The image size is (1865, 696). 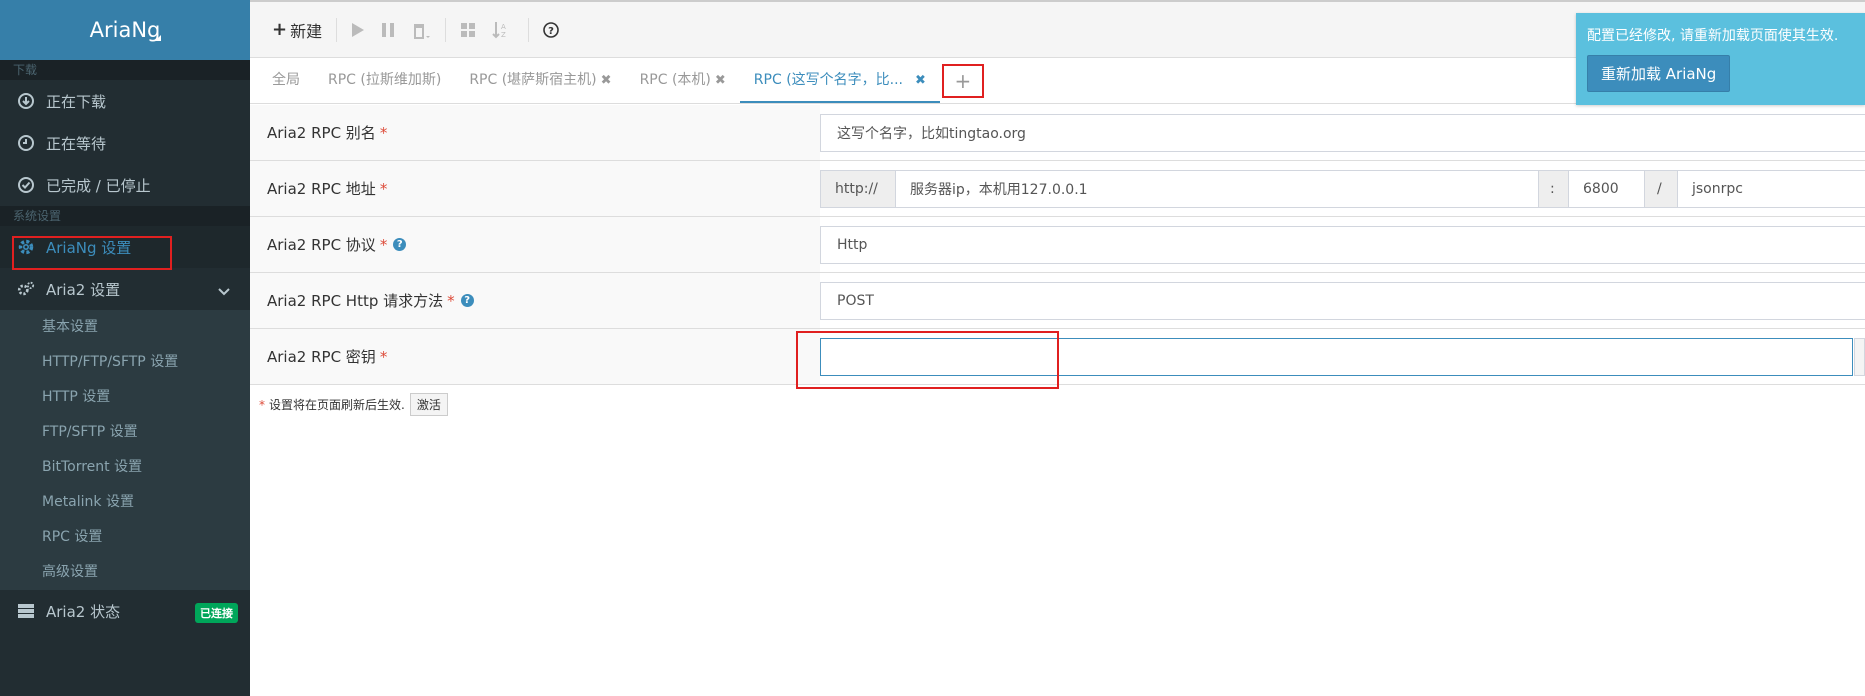 I want to click on sidebar-subitem-advanced: 高级设置, so click(x=125, y=572).